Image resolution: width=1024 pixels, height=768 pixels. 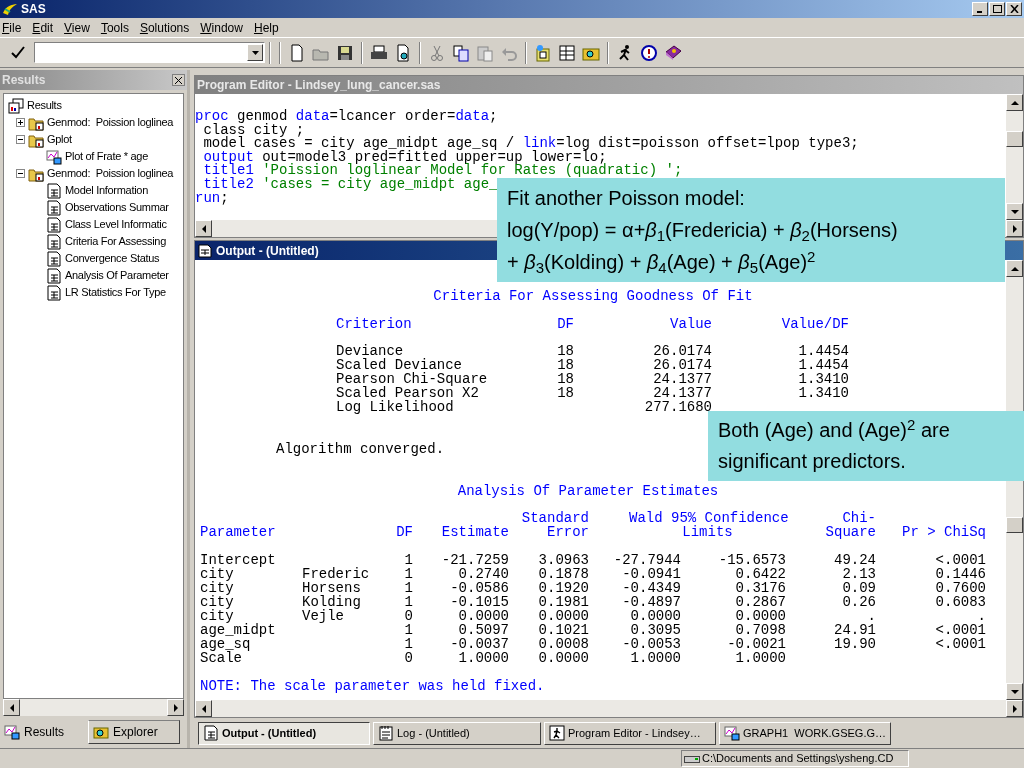 What do you see at coordinates (336, 574) in the screenshot?
I see `table-cell-text: Frederic` at bounding box center [336, 574].